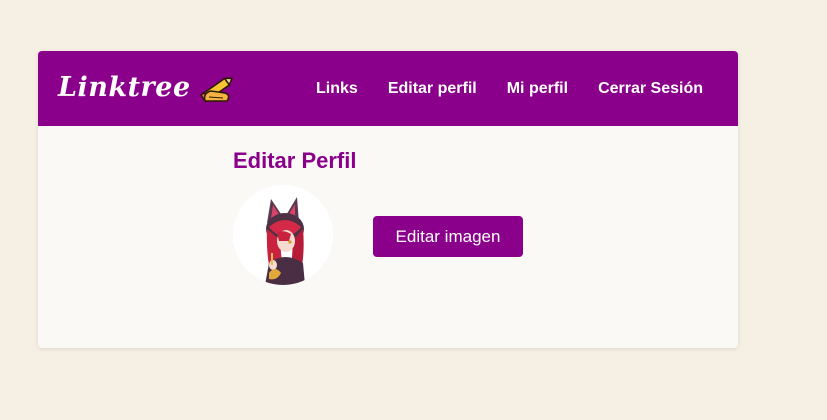  I want to click on nav-link-edit-profile: Editar perfil, so click(432, 89).